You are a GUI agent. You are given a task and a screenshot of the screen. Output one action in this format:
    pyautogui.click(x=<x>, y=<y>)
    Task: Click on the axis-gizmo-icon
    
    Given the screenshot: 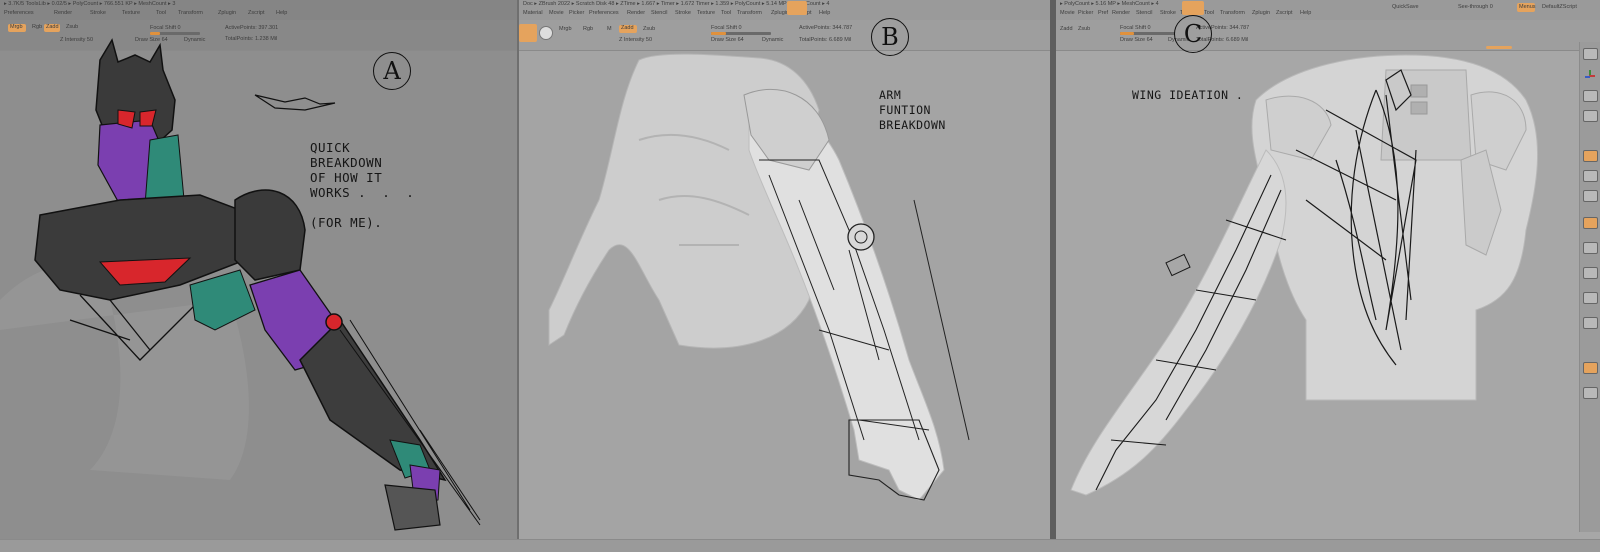 What is the action you would take?
    pyautogui.click(x=1589, y=75)
    